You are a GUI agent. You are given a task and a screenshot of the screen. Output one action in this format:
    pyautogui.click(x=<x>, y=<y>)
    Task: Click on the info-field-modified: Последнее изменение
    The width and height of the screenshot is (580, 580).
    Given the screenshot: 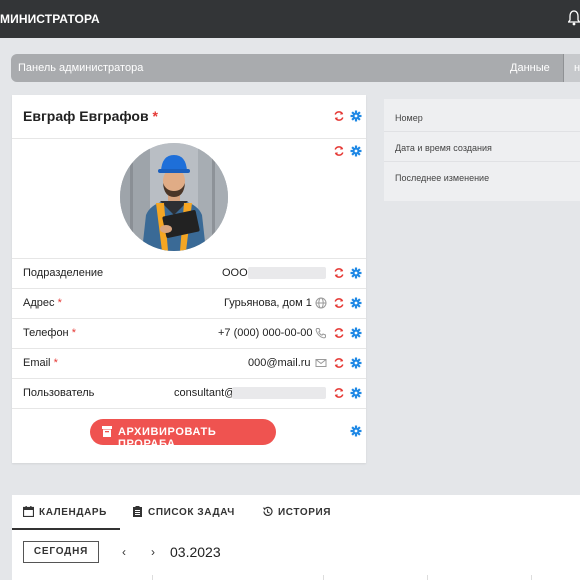 What is the action you would take?
    pyautogui.click(x=442, y=178)
    